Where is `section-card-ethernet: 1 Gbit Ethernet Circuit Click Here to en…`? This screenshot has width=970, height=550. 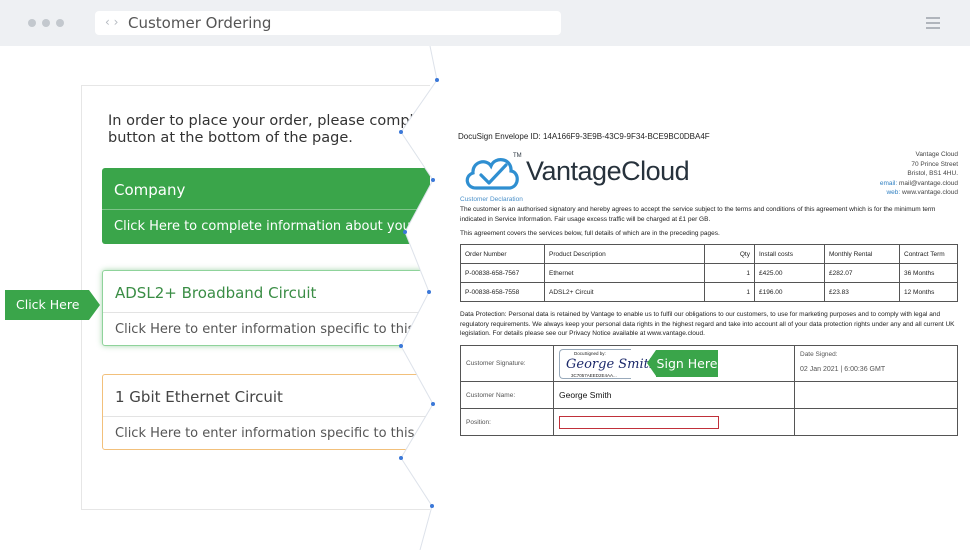 section-card-ethernet: 1 Gbit Ethernet Circuit Click Here to en… is located at coordinates (271, 412).